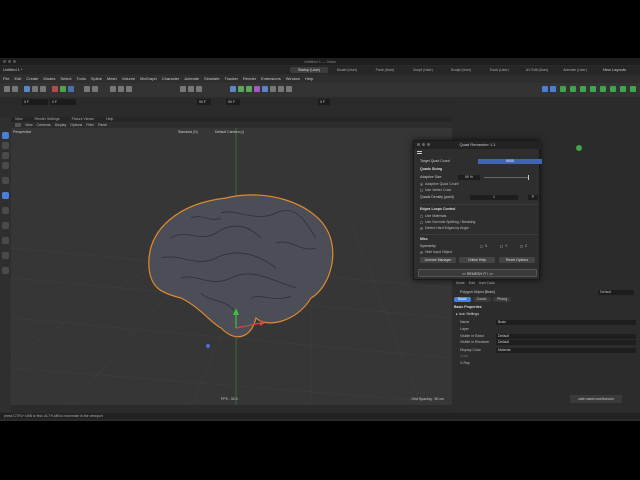 The width and height of the screenshot is (640, 480). Describe the element at coordinates (477, 145) in the screenshot. I see `quad-remesher-titlebar: Quad Remesher 1.1` at that location.